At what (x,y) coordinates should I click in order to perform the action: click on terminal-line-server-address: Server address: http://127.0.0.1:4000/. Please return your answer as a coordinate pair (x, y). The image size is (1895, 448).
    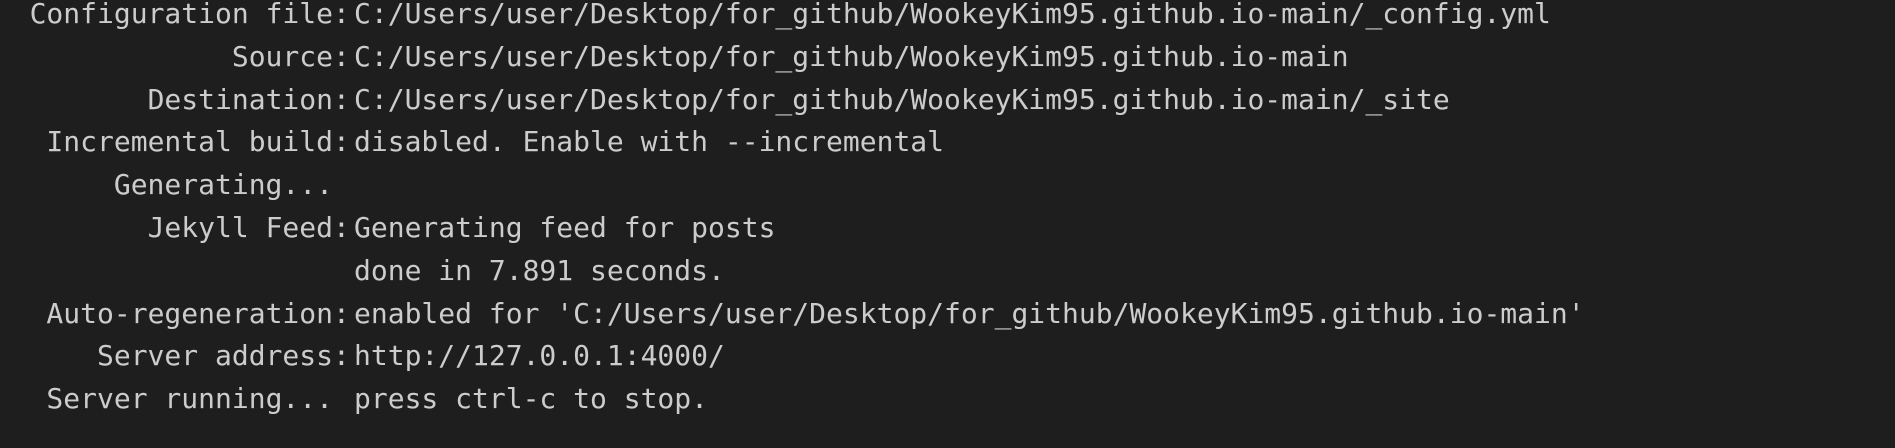
    Looking at the image, I should click on (947, 356).